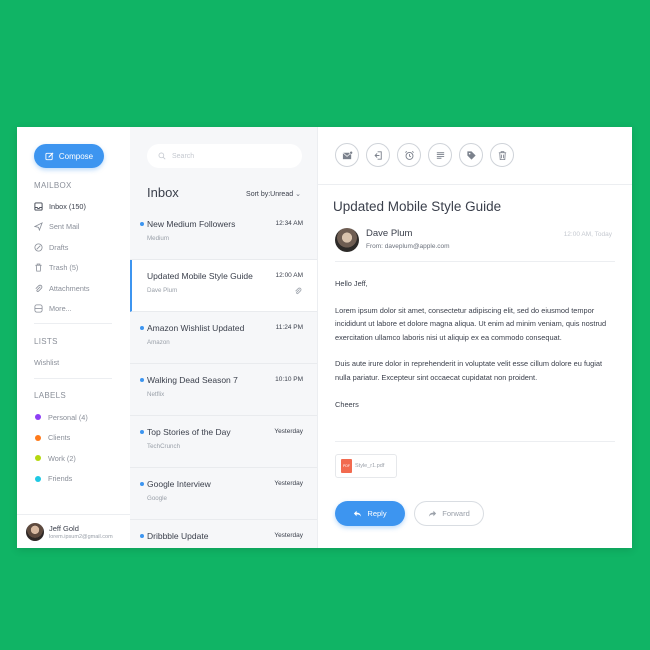 This screenshot has height=650, width=650. I want to click on sidebar-item-wishlist: Wishlist, so click(81, 362).